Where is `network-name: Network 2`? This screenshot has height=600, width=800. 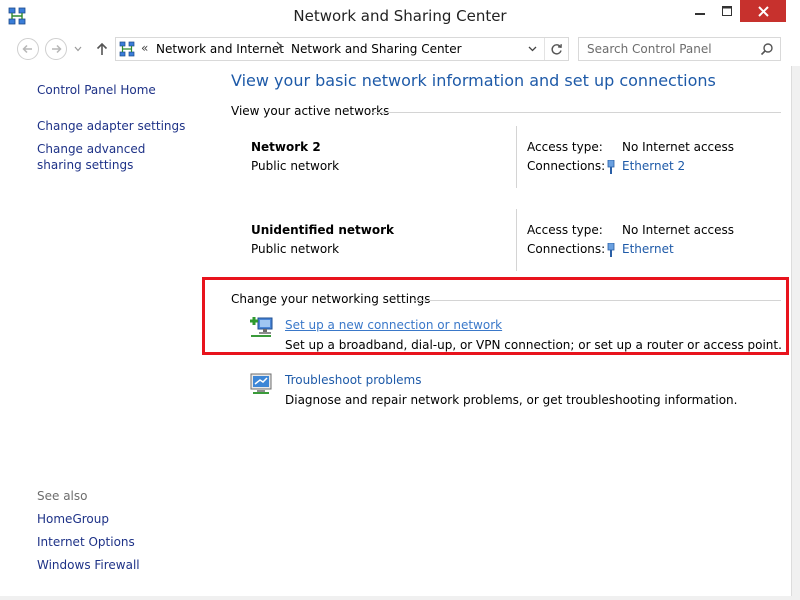
network-name: Network 2 is located at coordinates (286, 147).